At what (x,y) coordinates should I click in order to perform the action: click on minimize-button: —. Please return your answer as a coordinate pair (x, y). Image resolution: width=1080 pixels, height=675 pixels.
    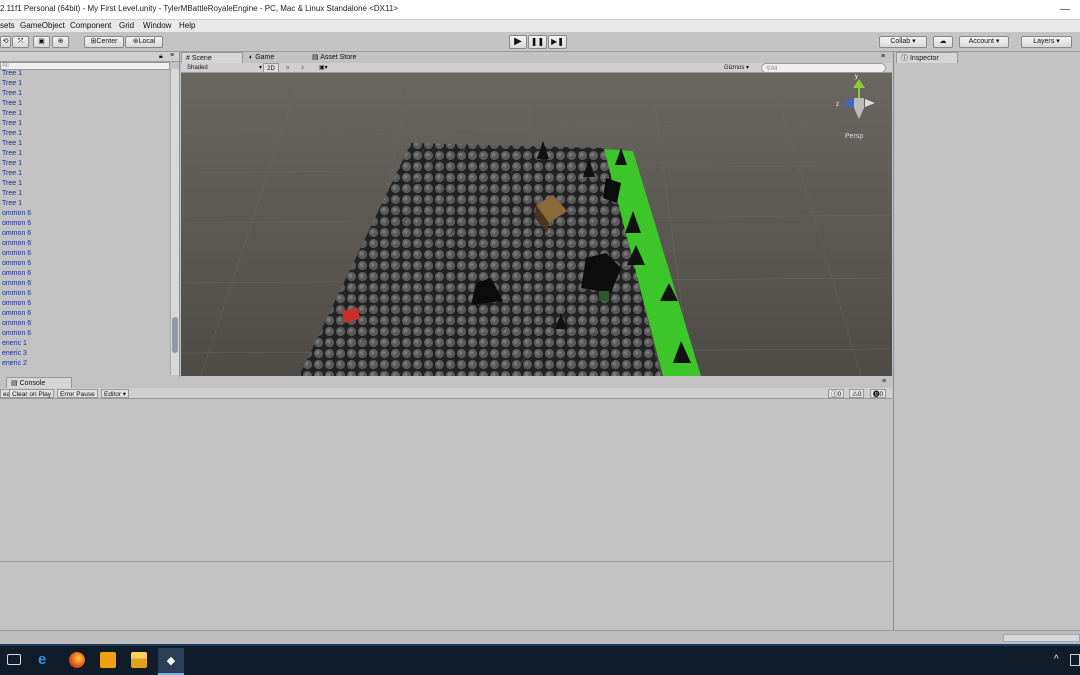
    Looking at the image, I should click on (1061, 10).